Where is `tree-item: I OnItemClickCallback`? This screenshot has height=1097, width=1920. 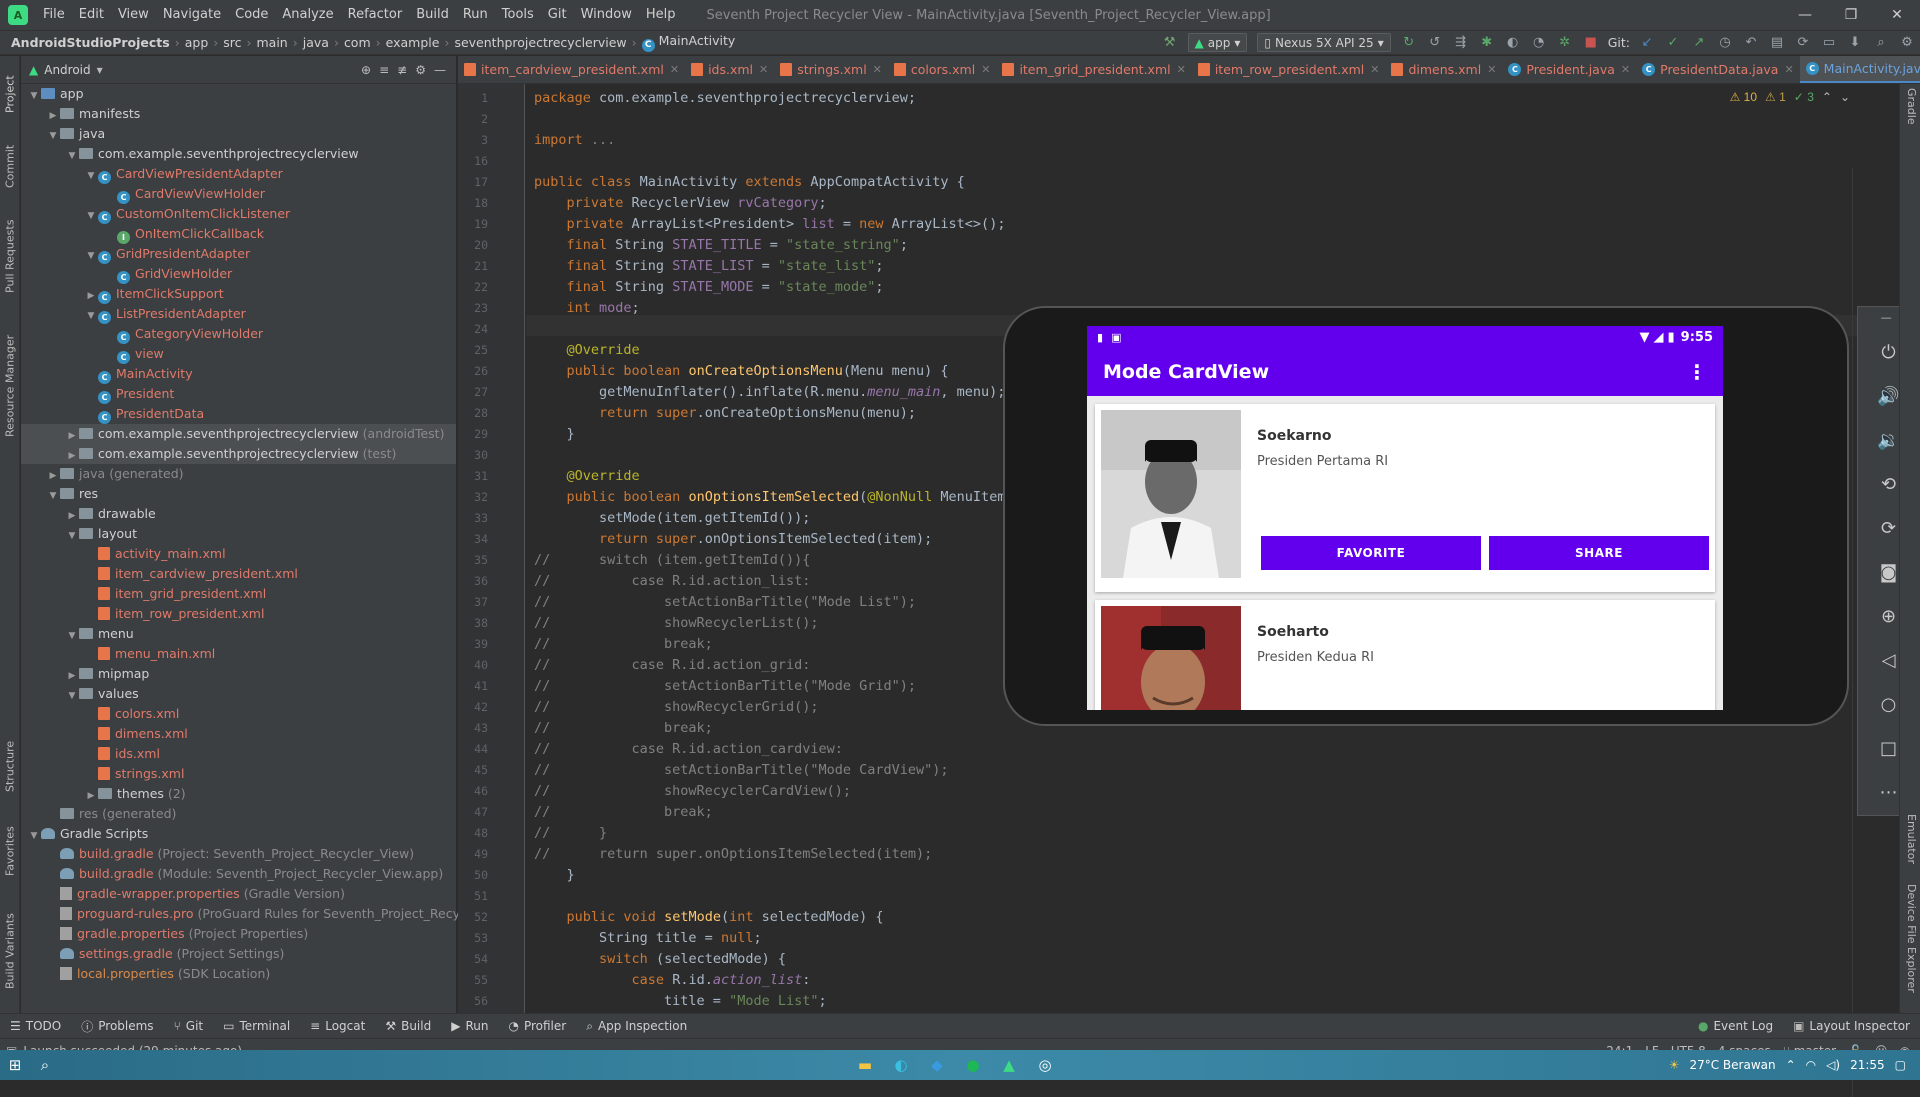
tree-item: I OnItemClickCallback is located at coordinates (238, 234).